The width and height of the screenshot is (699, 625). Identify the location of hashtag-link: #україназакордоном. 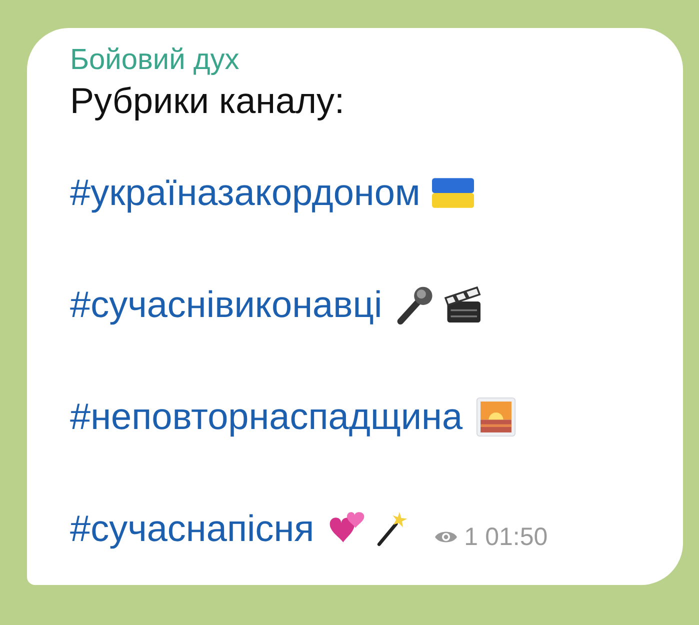
(245, 193).